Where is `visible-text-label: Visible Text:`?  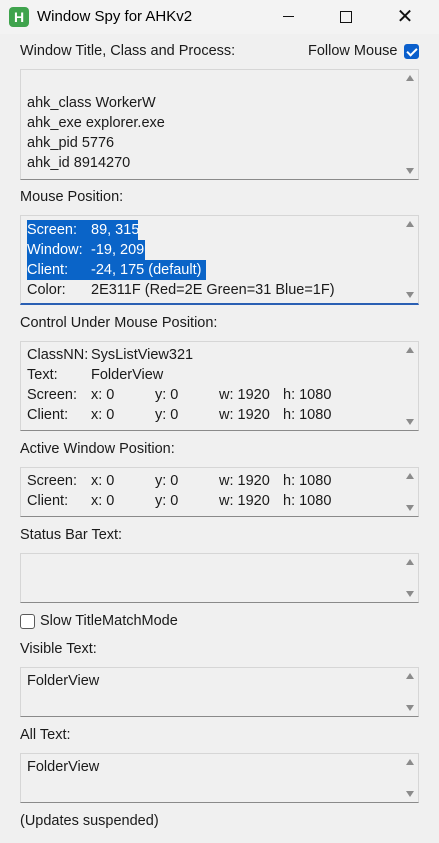 visible-text-label: Visible Text: is located at coordinates (58, 649).